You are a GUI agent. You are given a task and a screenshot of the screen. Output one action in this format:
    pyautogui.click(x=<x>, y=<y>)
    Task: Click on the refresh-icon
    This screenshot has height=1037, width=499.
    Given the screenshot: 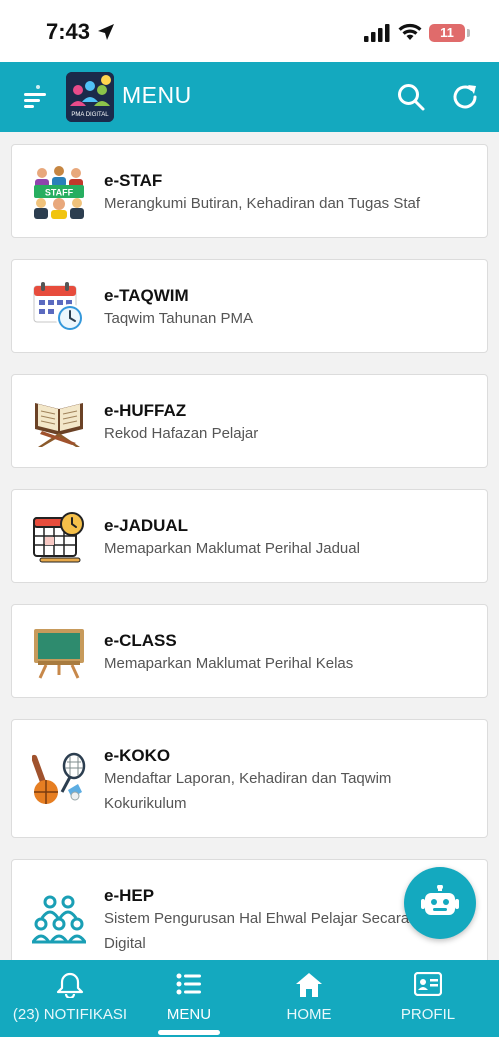 What is the action you would take?
    pyautogui.click(x=465, y=97)
    